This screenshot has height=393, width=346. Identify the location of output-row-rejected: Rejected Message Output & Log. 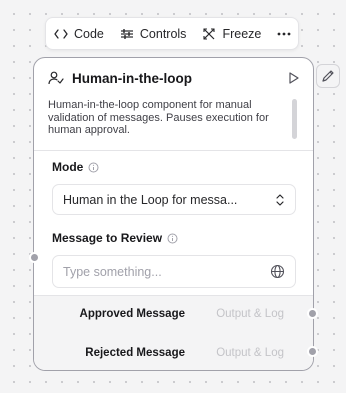
(173, 353).